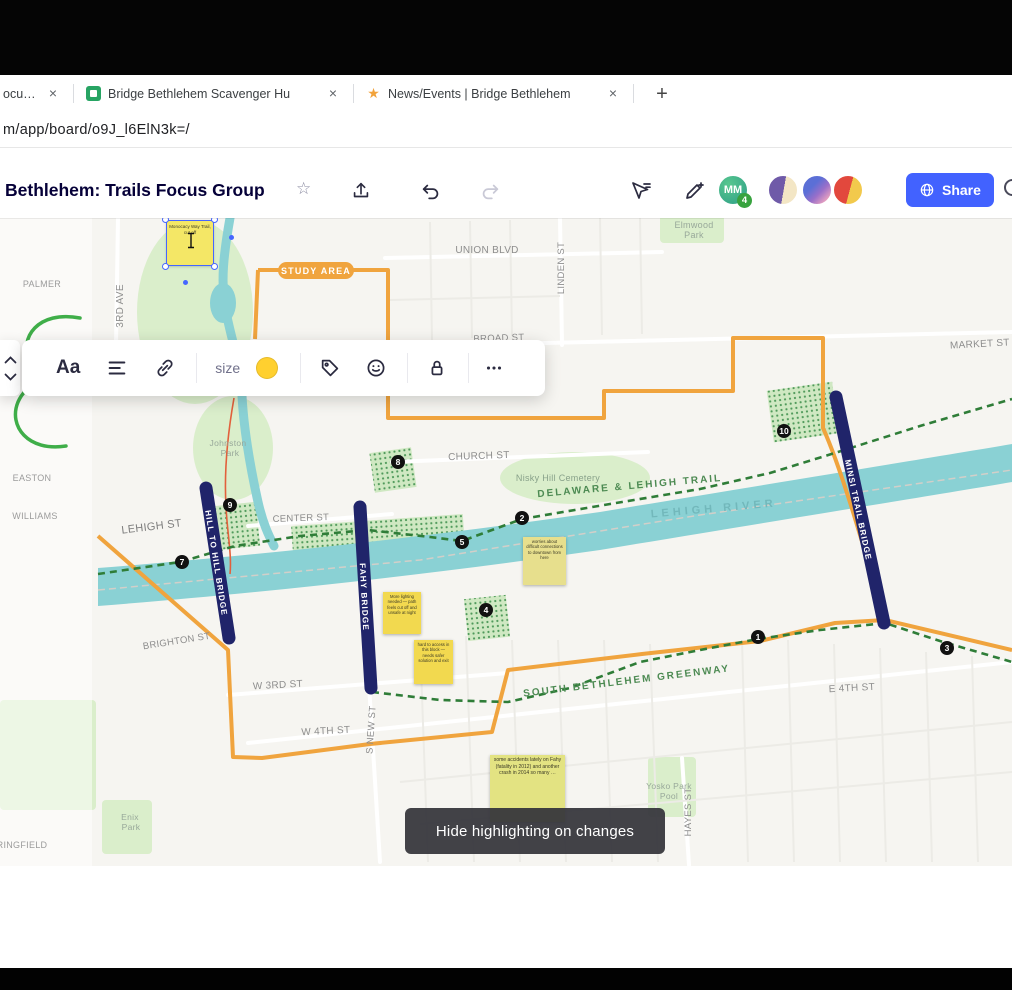 Image resolution: width=1012 pixels, height=990 pixels. Describe the element at coordinates (120, 306) in the screenshot. I see `map-label: 3RD AVE` at that location.